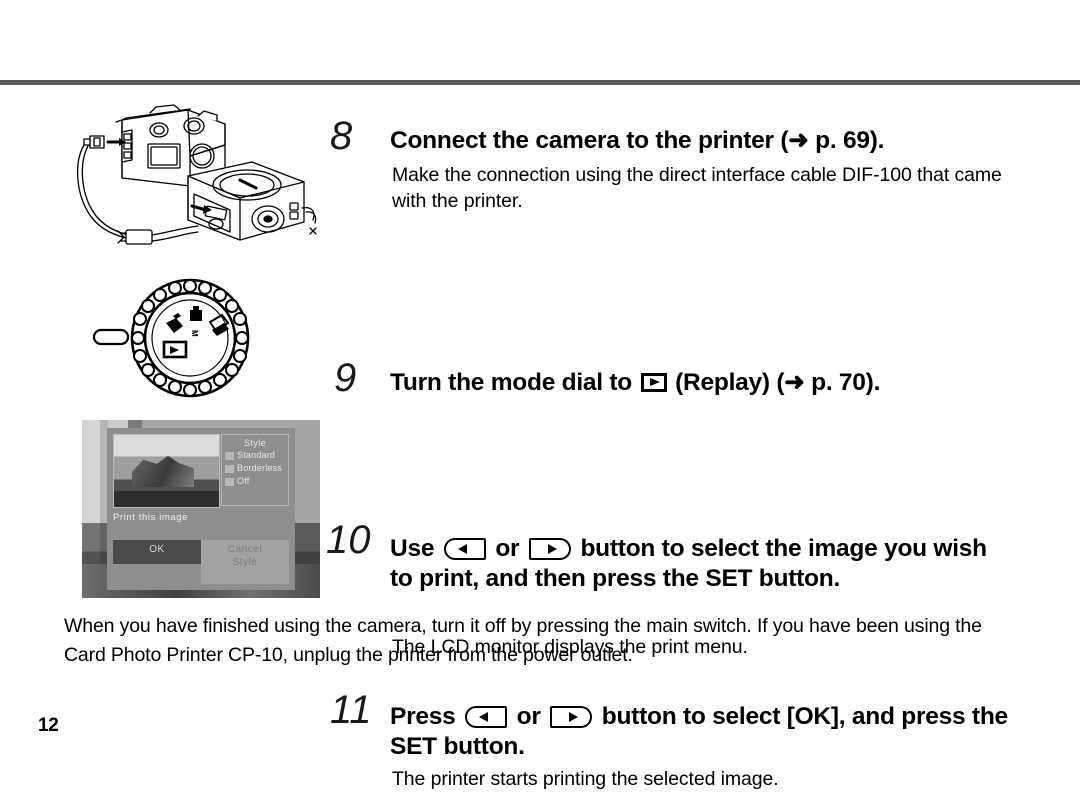 This screenshot has height=792, width=1080. Describe the element at coordinates (171, 338) in the screenshot. I see `mode-dial-svg: M` at that location.